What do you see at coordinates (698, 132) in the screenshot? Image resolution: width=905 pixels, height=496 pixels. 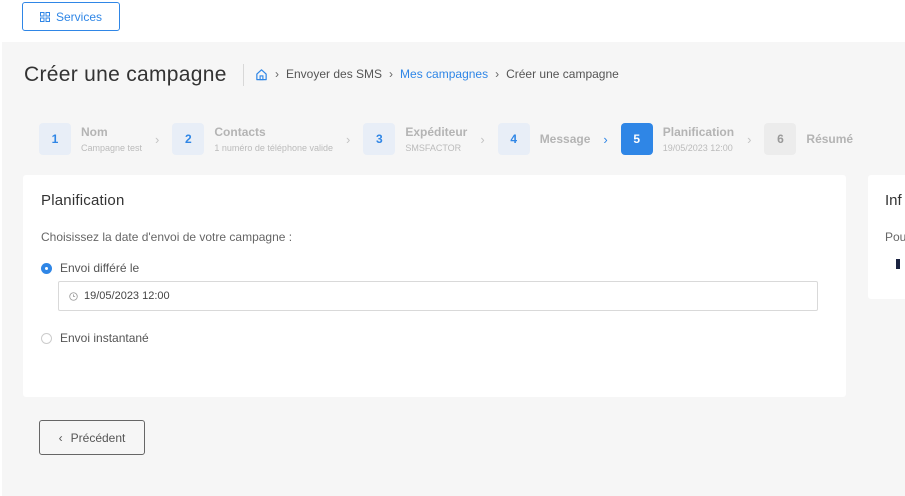 I see `step-label: Planification` at bounding box center [698, 132].